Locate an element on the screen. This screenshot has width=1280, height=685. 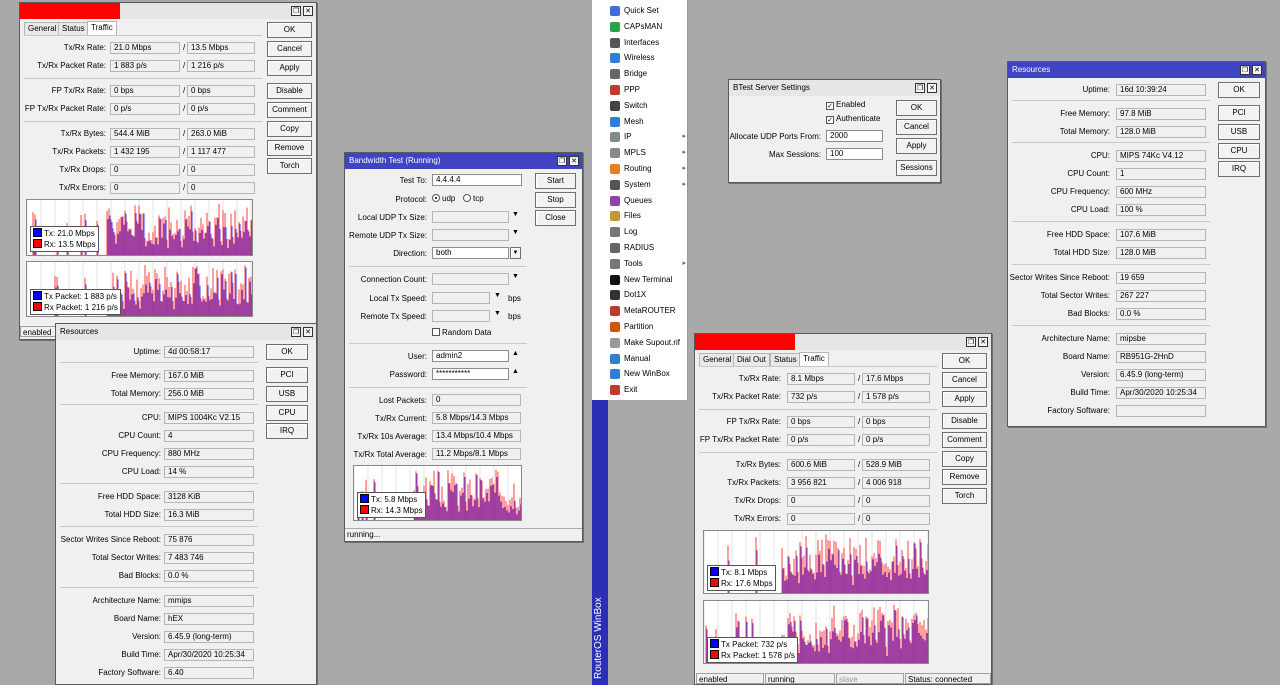
authenticate-checkbox: ✓ Authenticate is located at coordinates (853, 119).